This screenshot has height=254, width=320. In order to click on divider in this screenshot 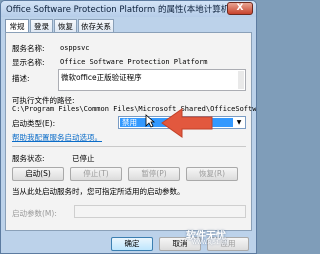, I will do `click(129, 146)`.